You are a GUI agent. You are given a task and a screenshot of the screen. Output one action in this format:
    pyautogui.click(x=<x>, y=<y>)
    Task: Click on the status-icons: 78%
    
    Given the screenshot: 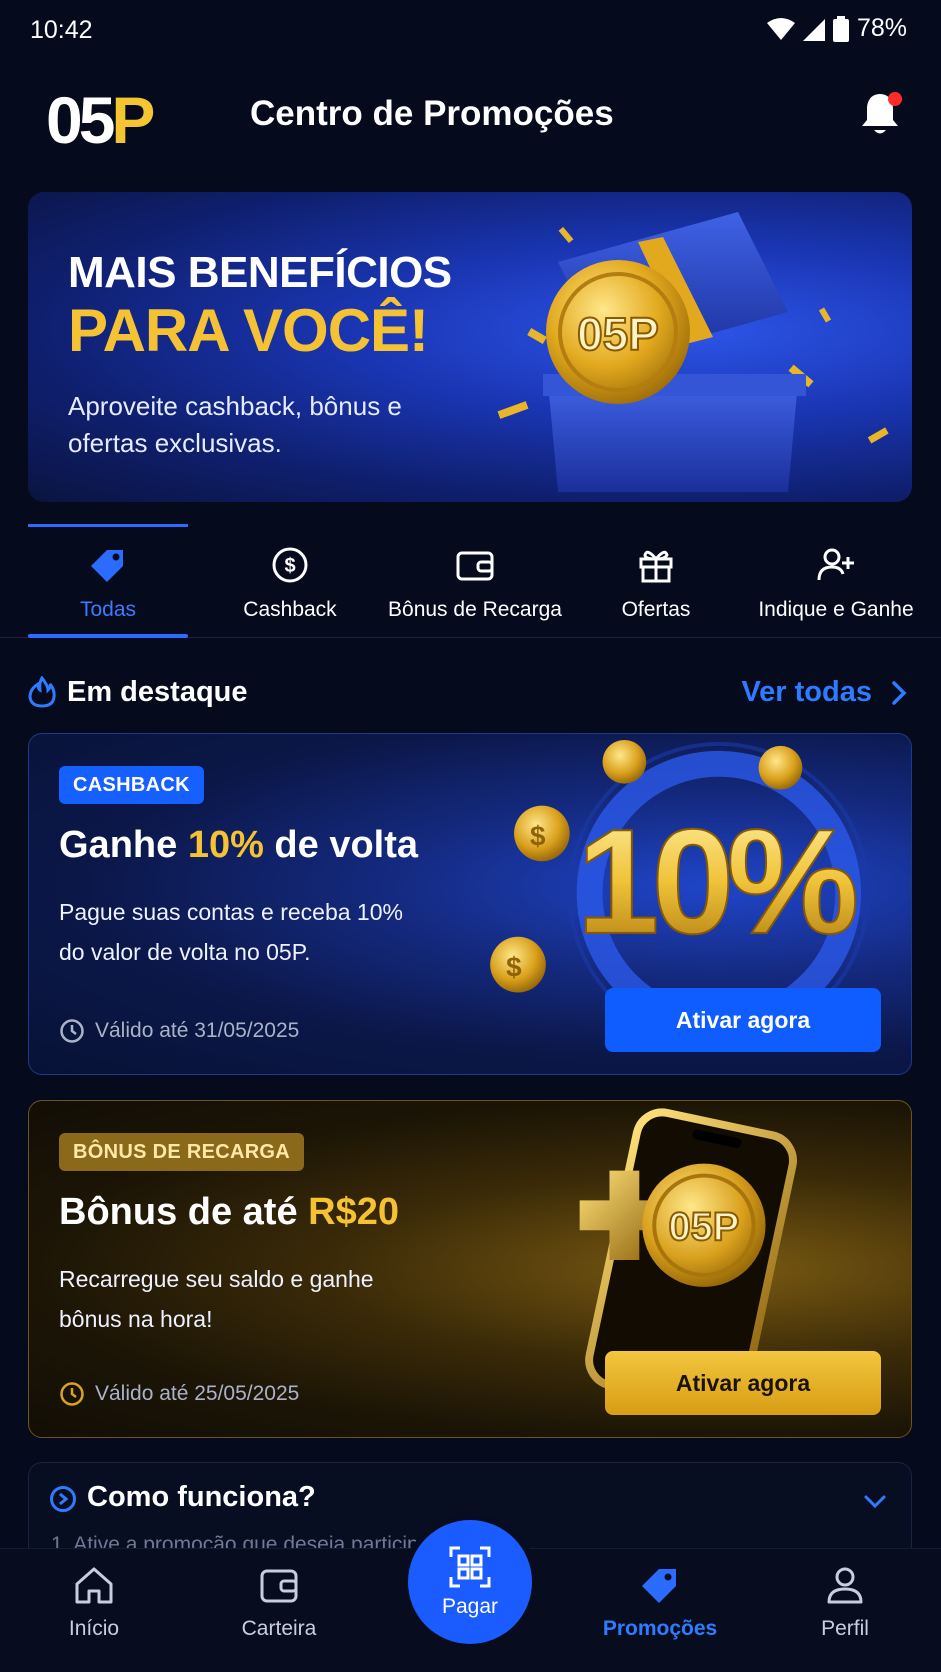 What is the action you would take?
    pyautogui.click(x=836, y=28)
    